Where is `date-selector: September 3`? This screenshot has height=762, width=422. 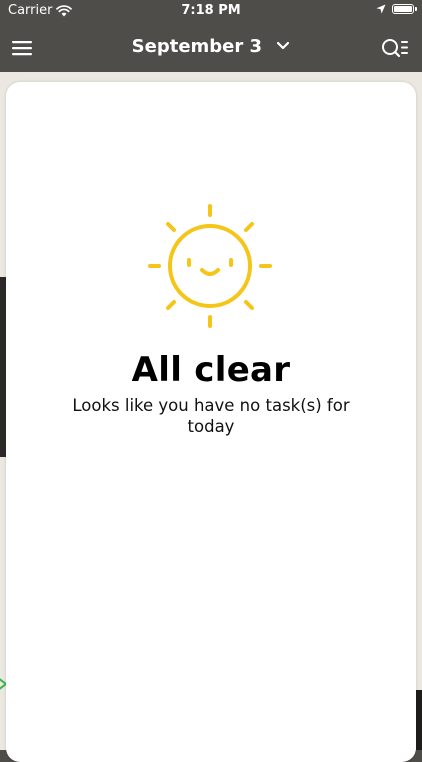 date-selector: September 3 is located at coordinates (211, 46).